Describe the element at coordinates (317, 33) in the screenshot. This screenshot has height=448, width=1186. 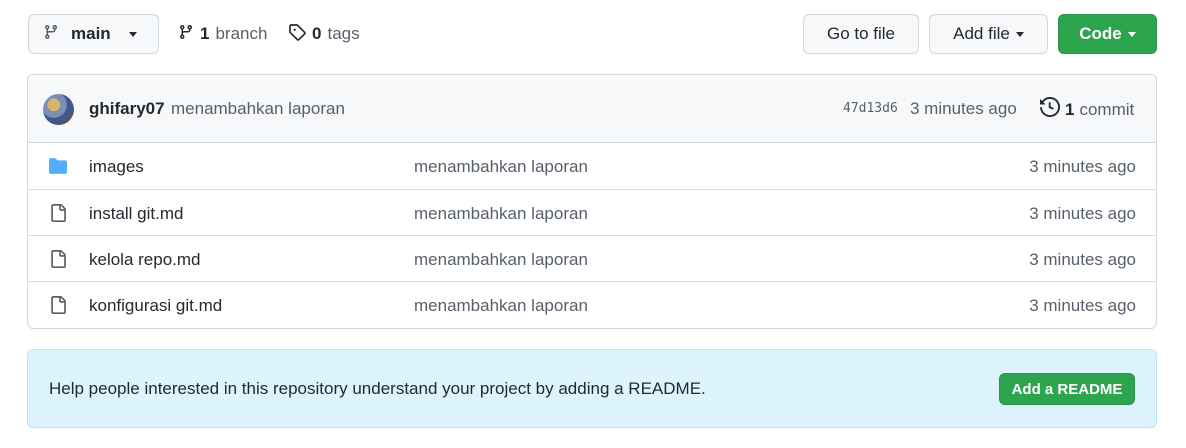
I see `tag-count: 0` at that location.